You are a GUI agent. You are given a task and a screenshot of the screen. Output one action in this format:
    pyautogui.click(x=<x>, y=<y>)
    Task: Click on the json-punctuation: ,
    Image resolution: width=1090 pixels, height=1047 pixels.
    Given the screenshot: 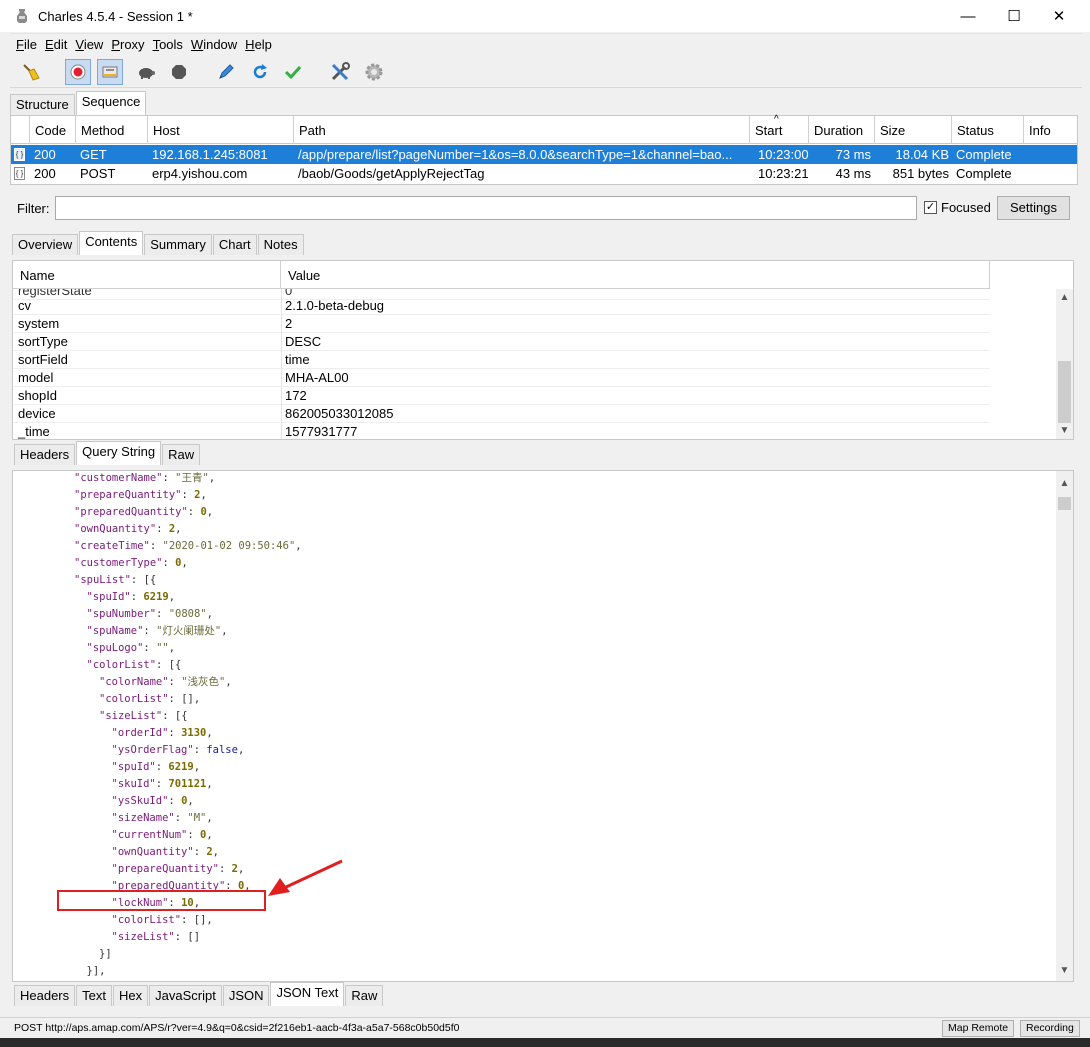 What is the action you would take?
    pyautogui.click(x=197, y=767)
    